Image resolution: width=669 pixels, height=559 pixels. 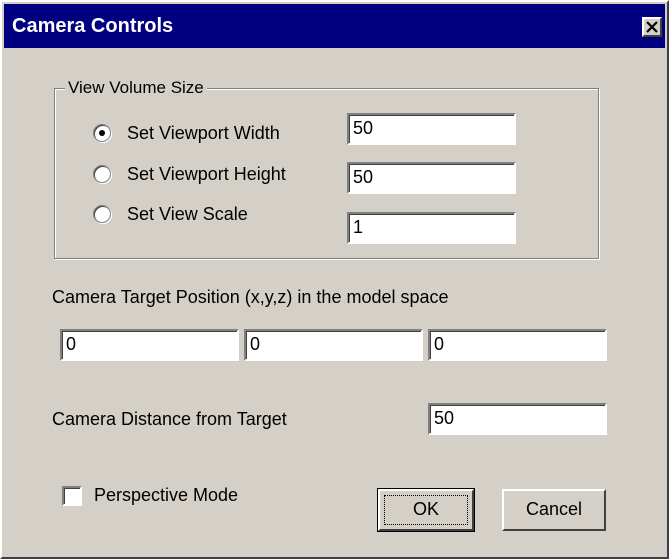 I want to click on radio-viewport-width, so click(x=102, y=133).